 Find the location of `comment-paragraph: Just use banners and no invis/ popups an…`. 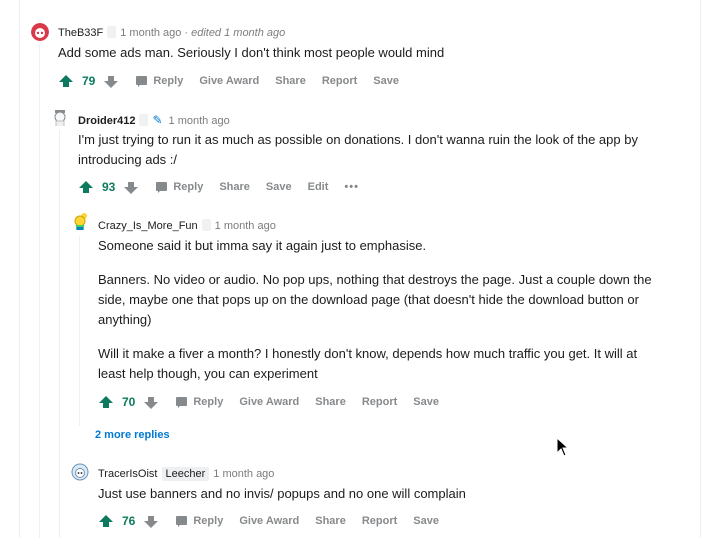

comment-paragraph: Just use banners and no invis/ popups an… is located at coordinates (282, 493).